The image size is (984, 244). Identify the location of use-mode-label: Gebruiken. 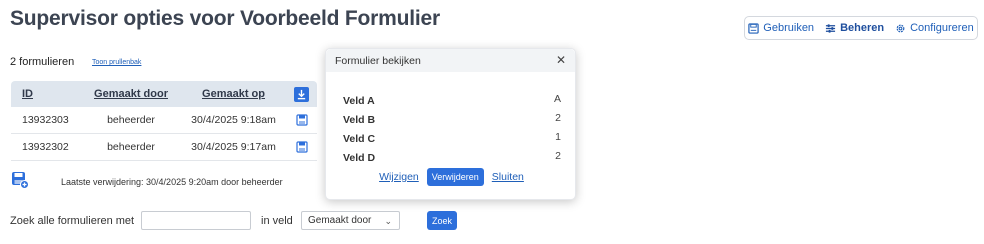
(789, 28).